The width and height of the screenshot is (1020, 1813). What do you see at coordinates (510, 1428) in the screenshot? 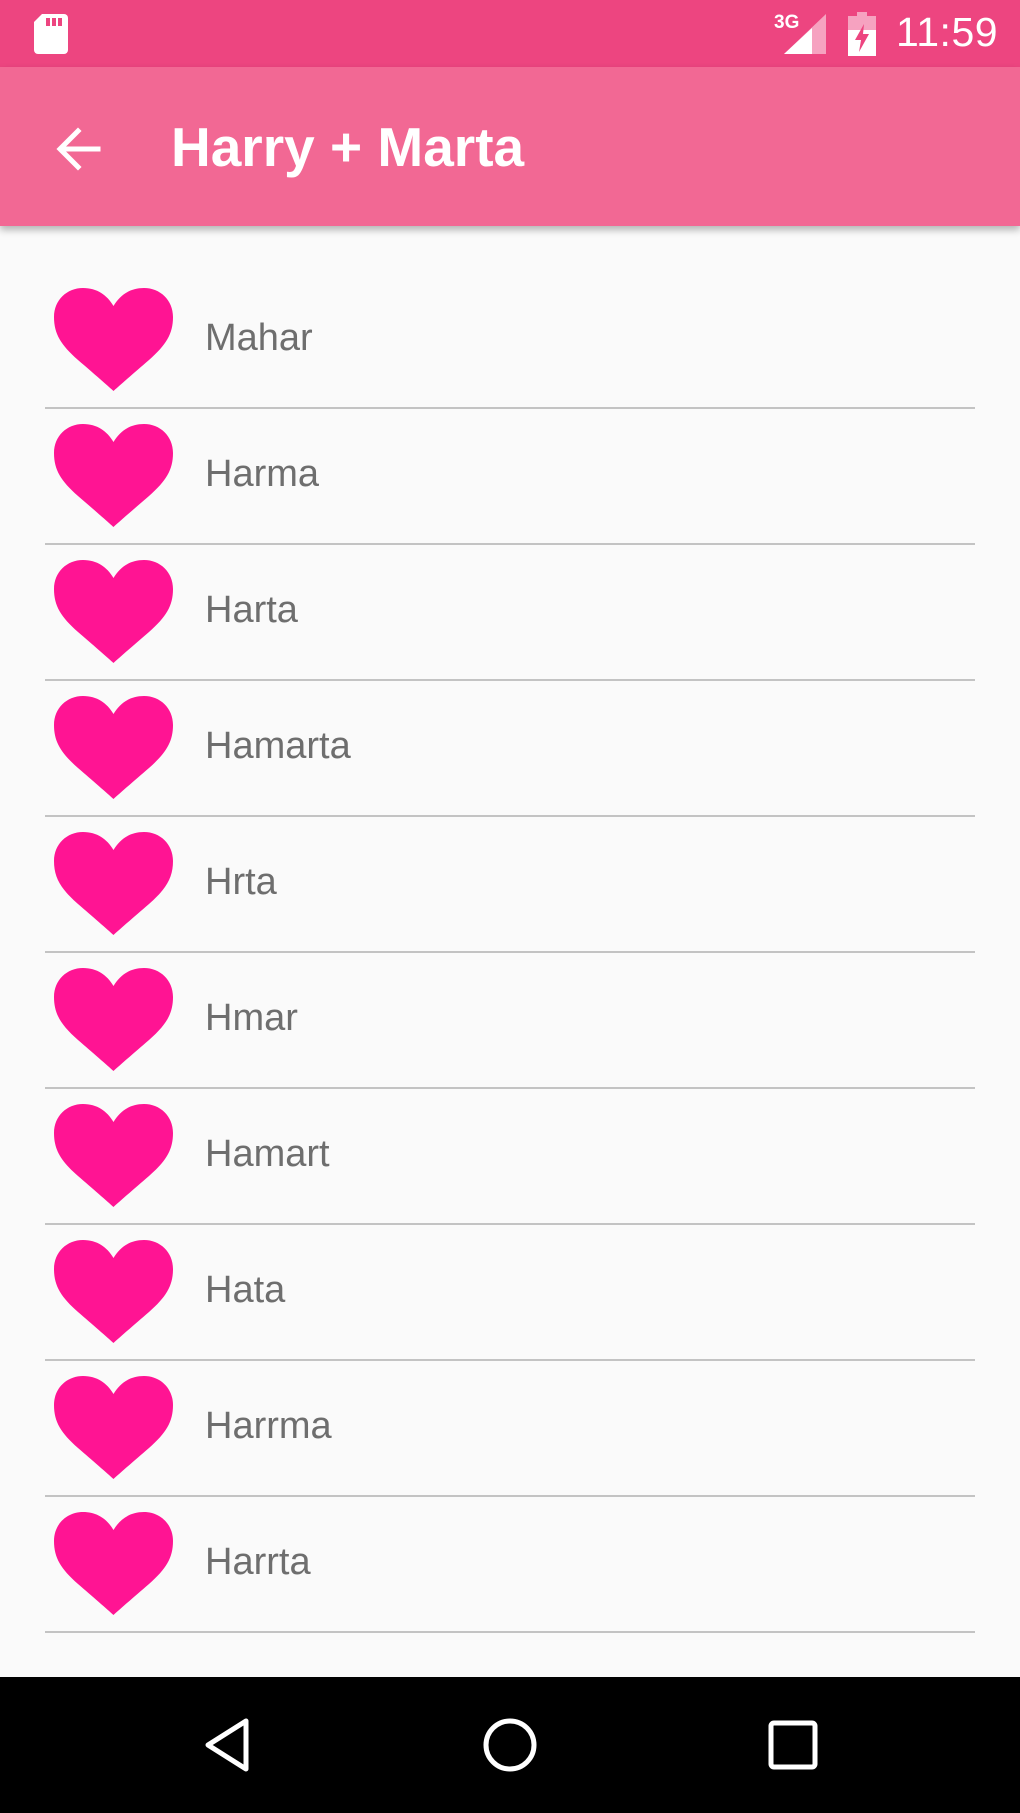
I see `list-item: Harrma` at bounding box center [510, 1428].